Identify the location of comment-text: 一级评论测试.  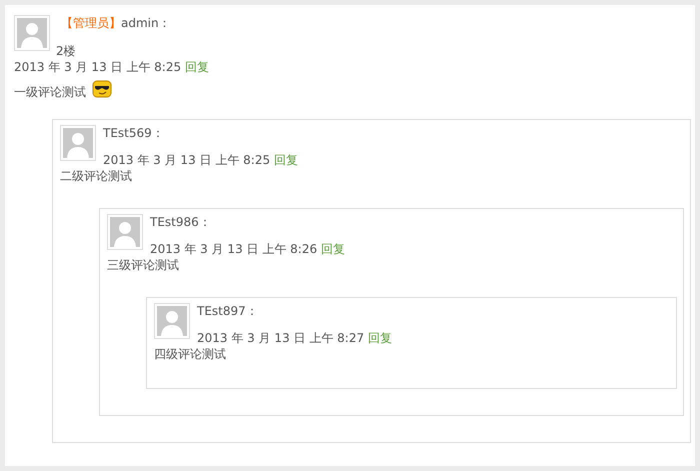
(50, 92).